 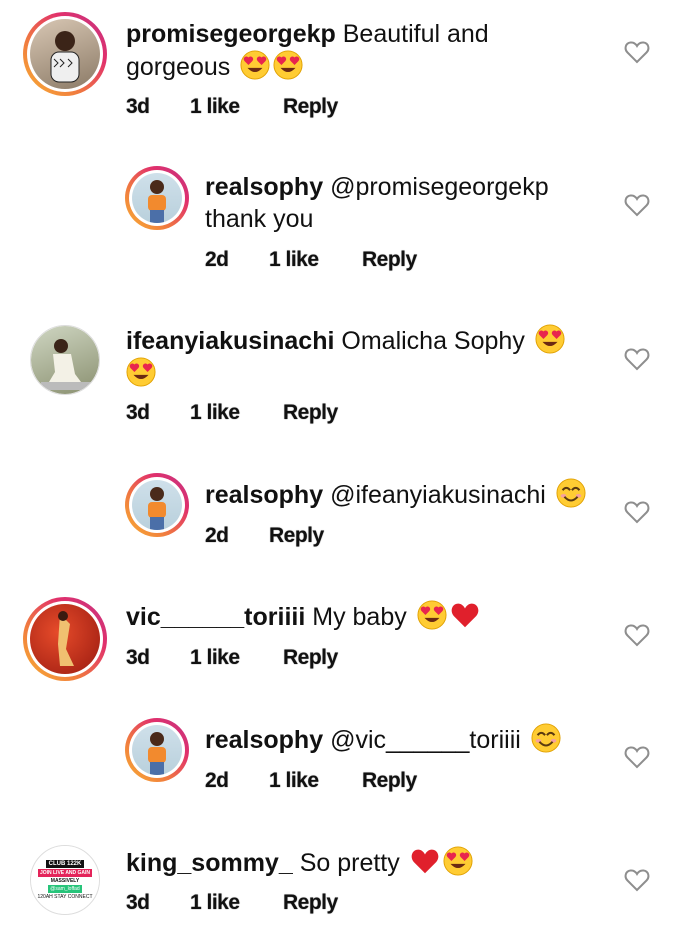 What do you see at coordinates (415, 34) in the screenshot?
I see `comment-body: Beautiful and` at bounding box center [415, 34].